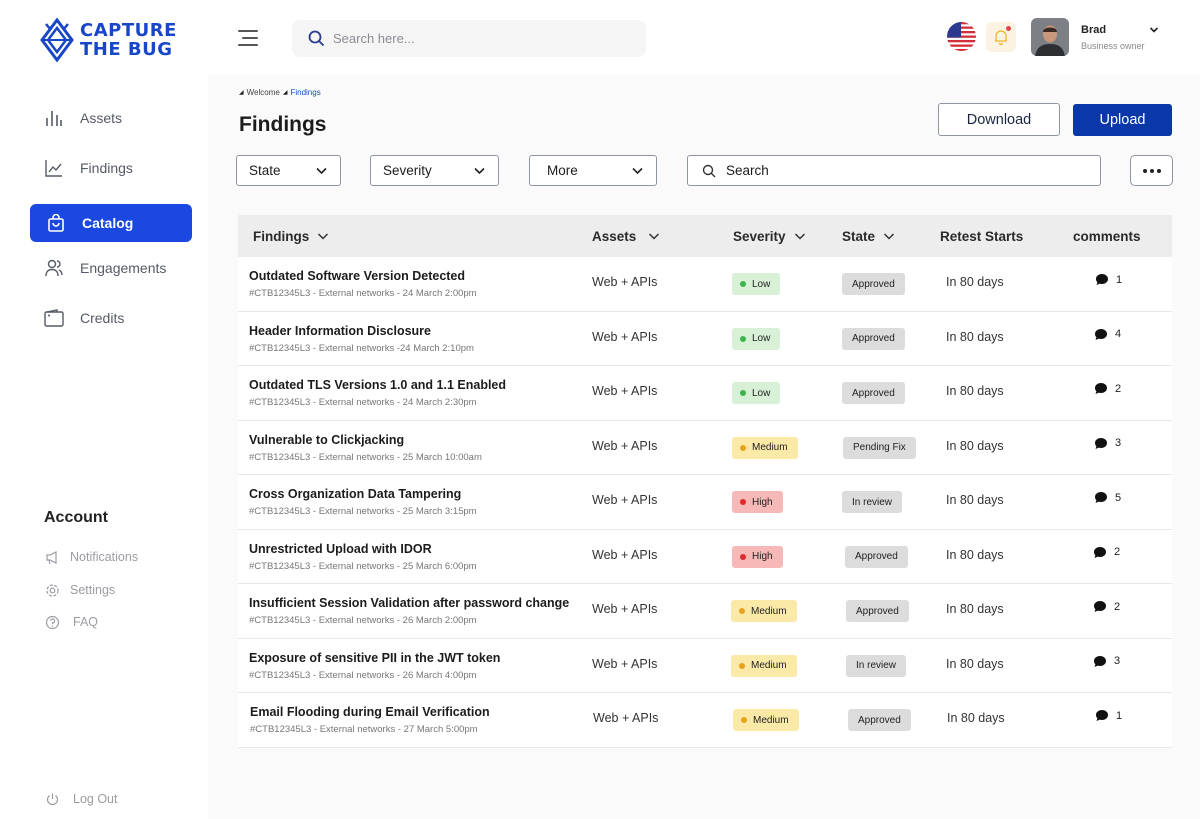  What do you see at coordinates (111, 318) in the screenshot?
I see `sidebar-item-credits: Credits` at bounding box center [111, 318].